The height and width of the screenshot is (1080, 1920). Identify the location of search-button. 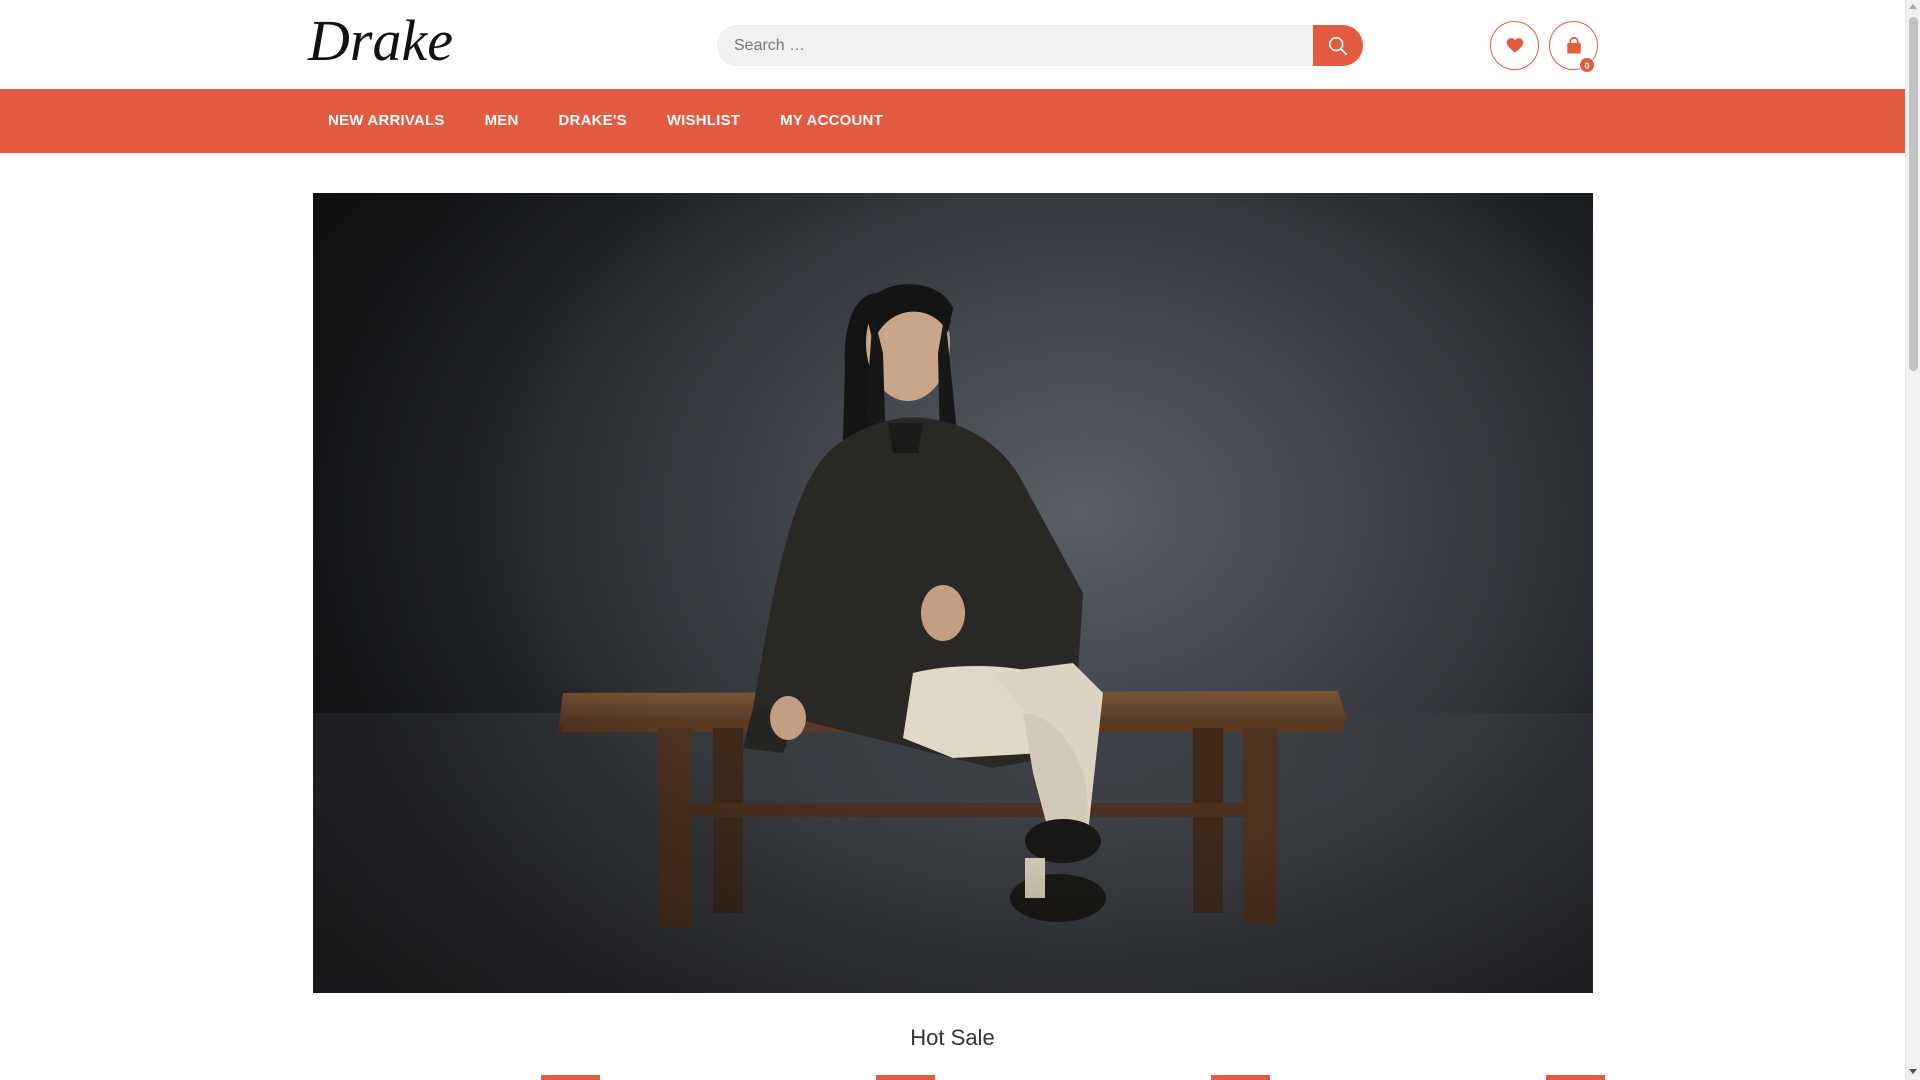
(1338, 45).